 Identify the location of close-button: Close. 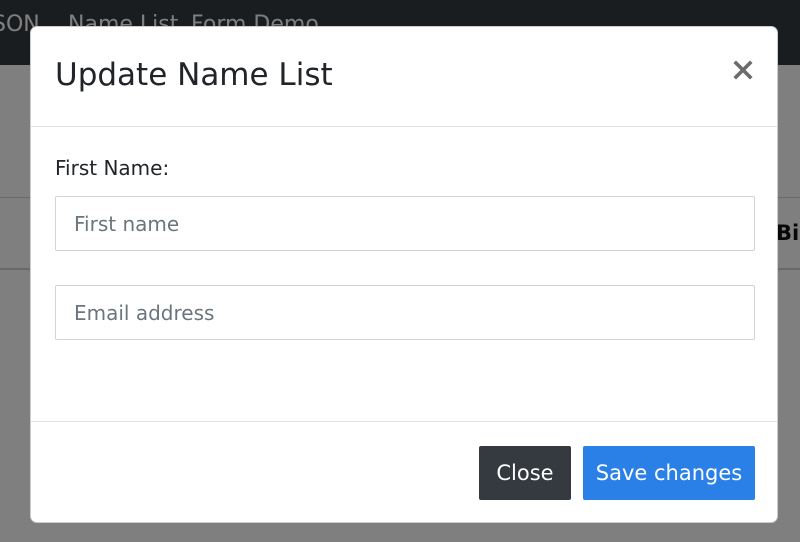
(525, 473).